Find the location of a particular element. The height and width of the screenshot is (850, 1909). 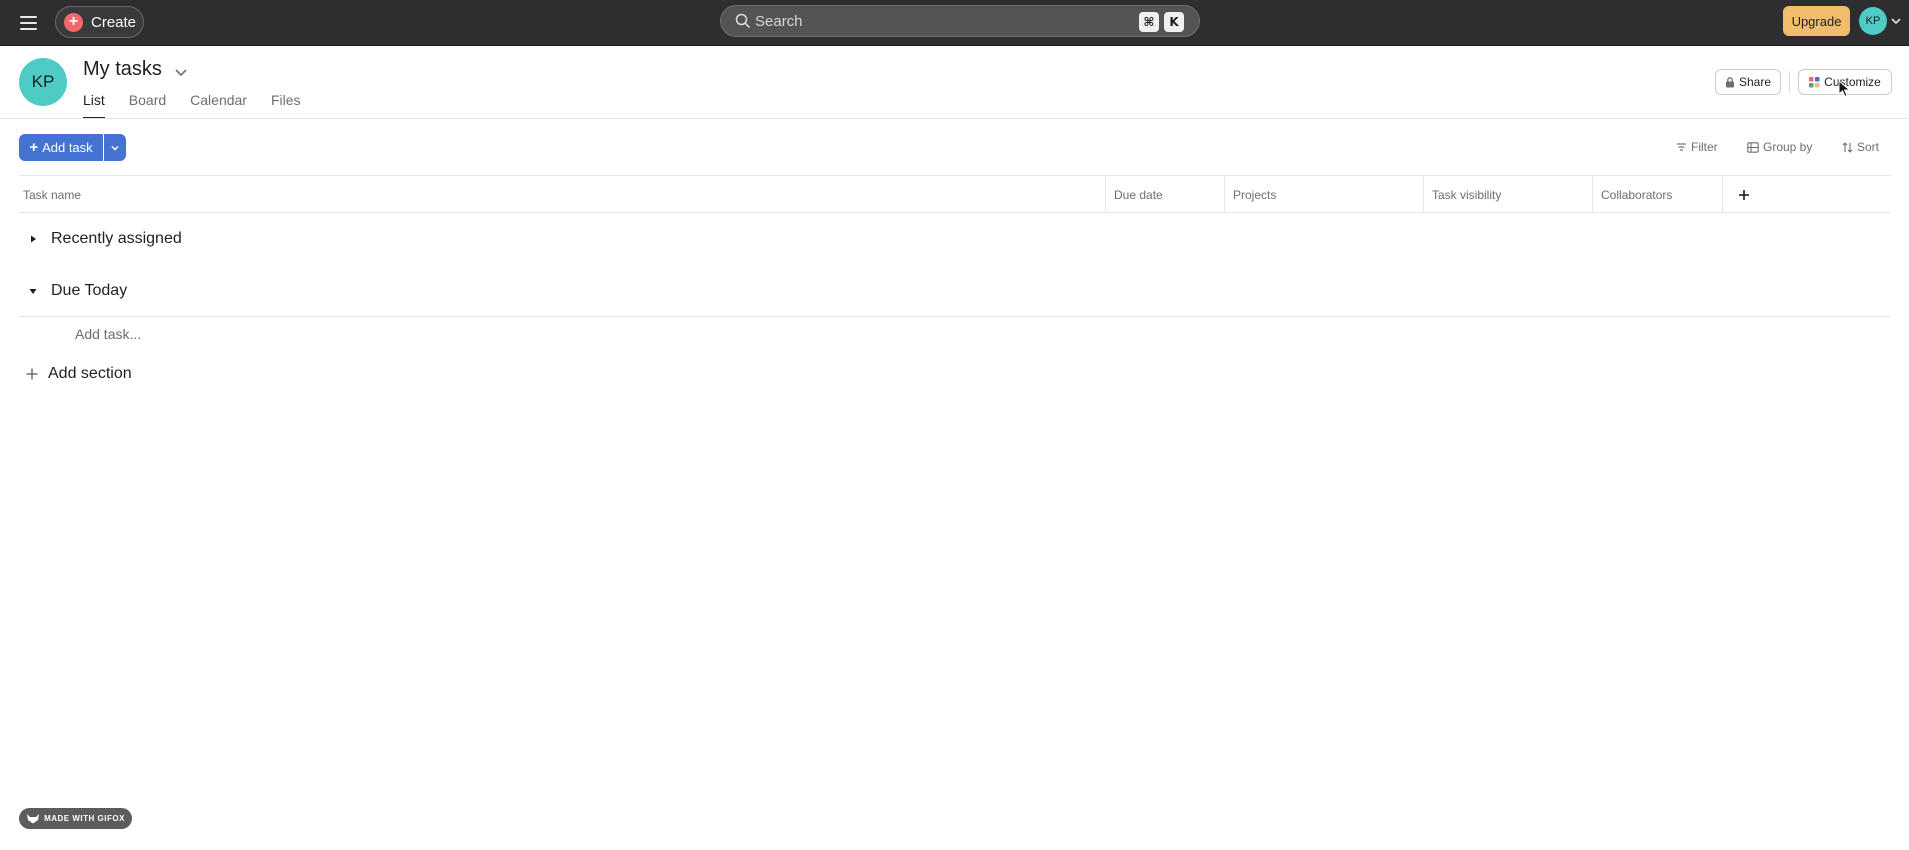

upgrade-button: Upgrade is located at coordinates (1816, 21).